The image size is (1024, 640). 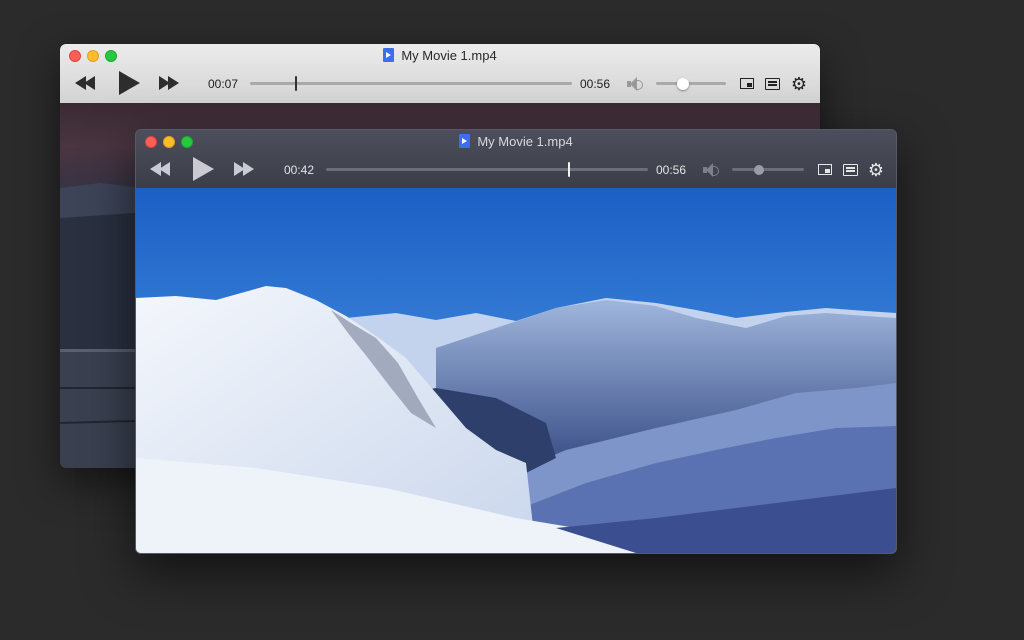 I want to click on elapsed-time: 00:07, so click(x=223, y=84).